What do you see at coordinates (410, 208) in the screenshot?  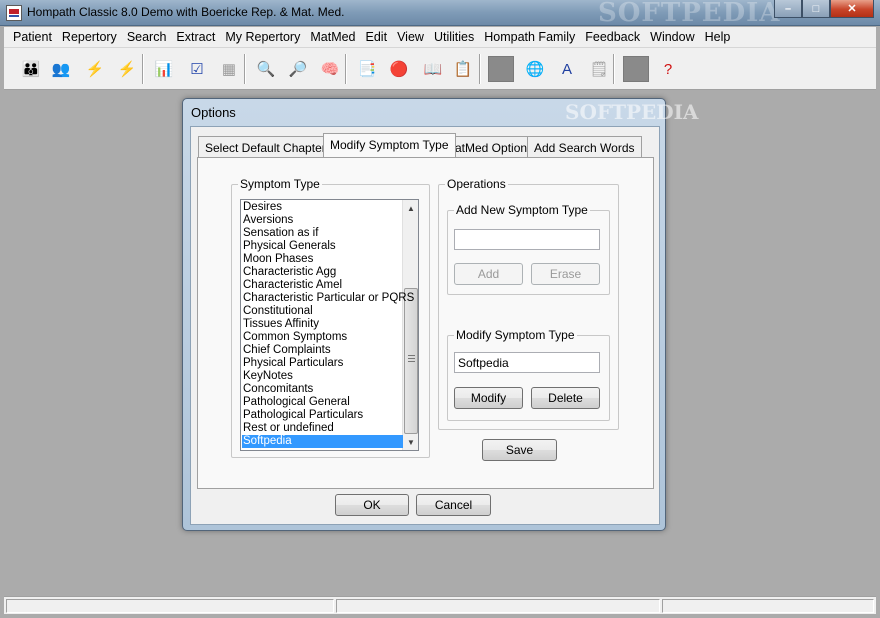 I see `scroll-up-icon: ▲` at bounding box center [410, 208].